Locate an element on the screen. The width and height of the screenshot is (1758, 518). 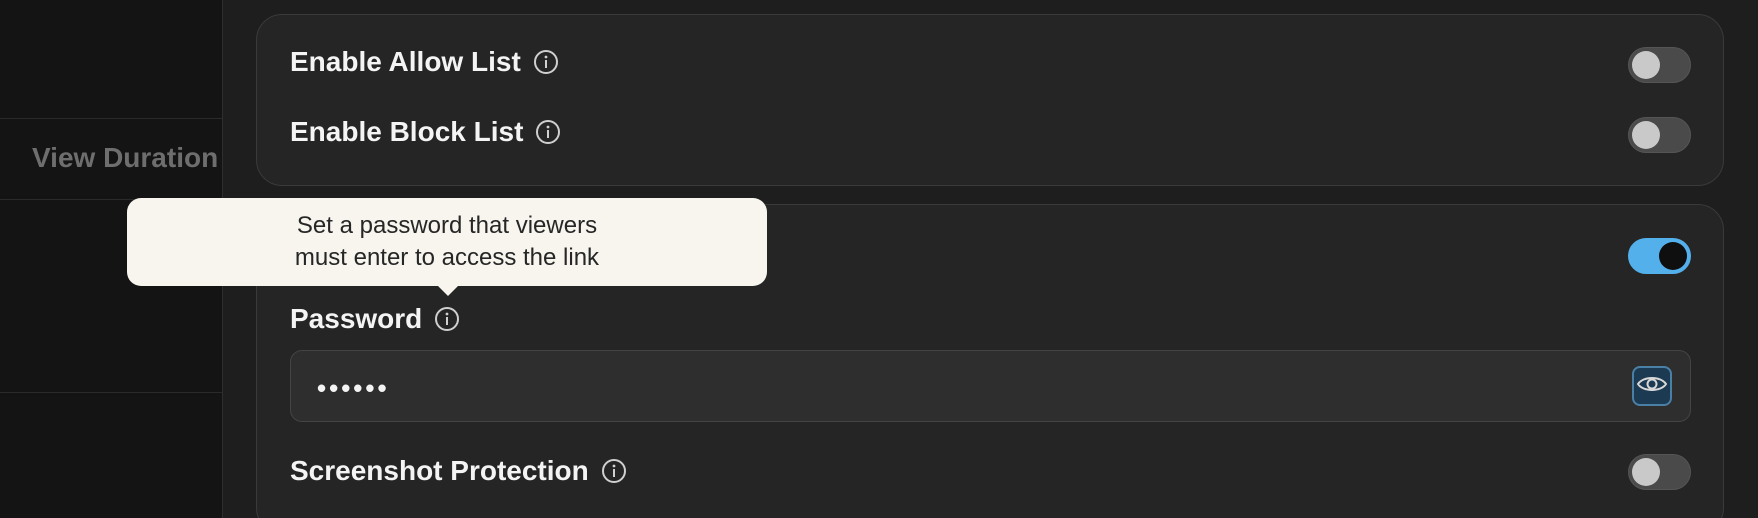
eye-icon is located at coordinates (1652, 386).